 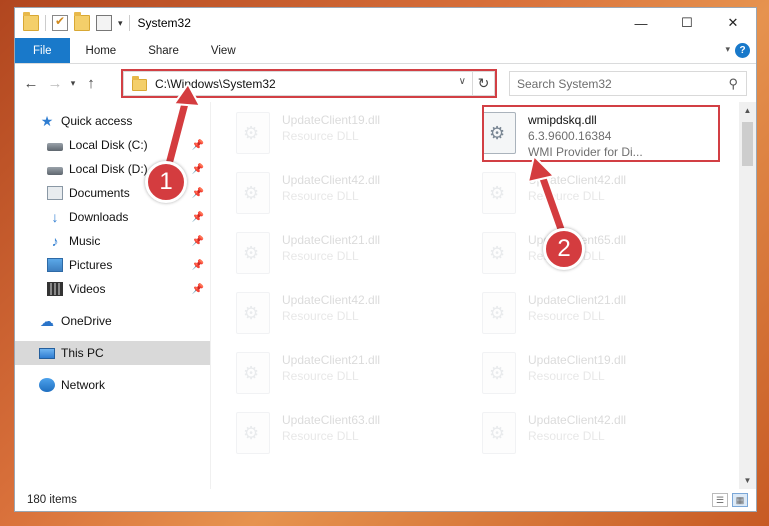 What do you see at coordinates (99, 193) in the screenshot?
I see `nav-item-label: Documents` at bounding box center [99, 193].